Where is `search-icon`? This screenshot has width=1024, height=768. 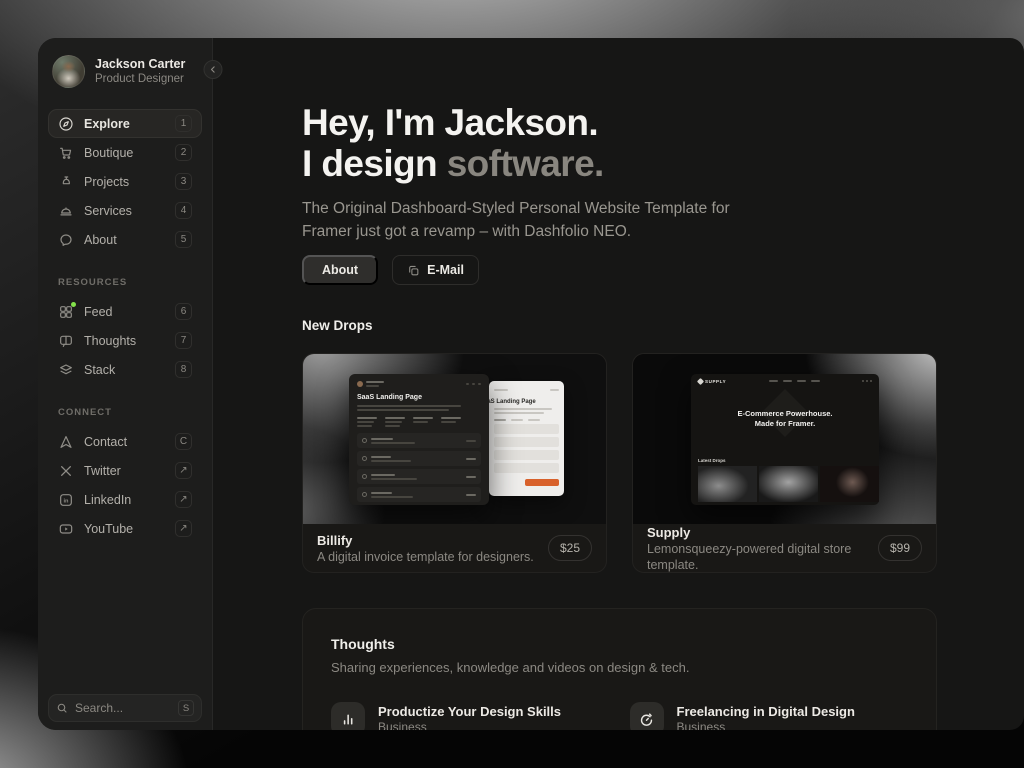
search-icon is located at coordinates (62, 708).